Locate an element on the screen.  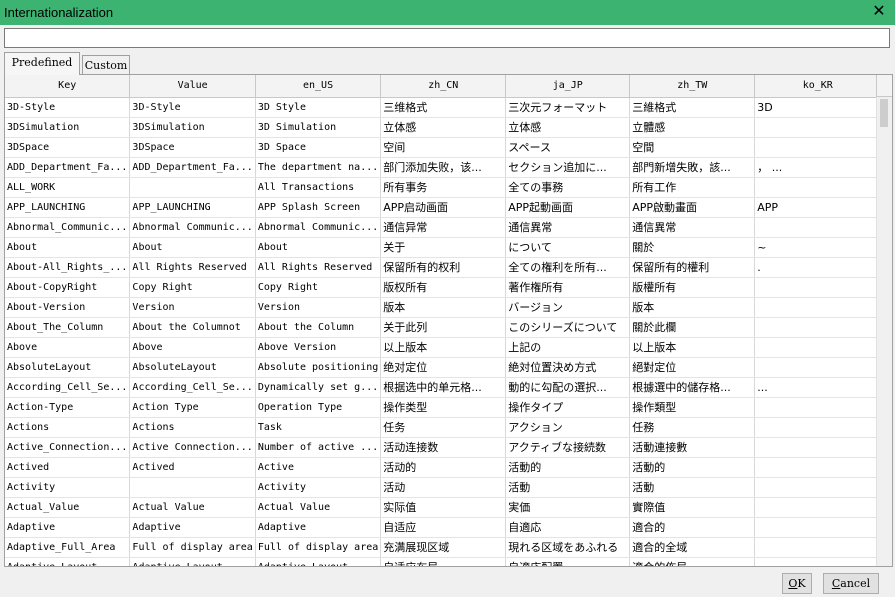
table-cell-value: Full of display area is located at coordinates (192, 547).